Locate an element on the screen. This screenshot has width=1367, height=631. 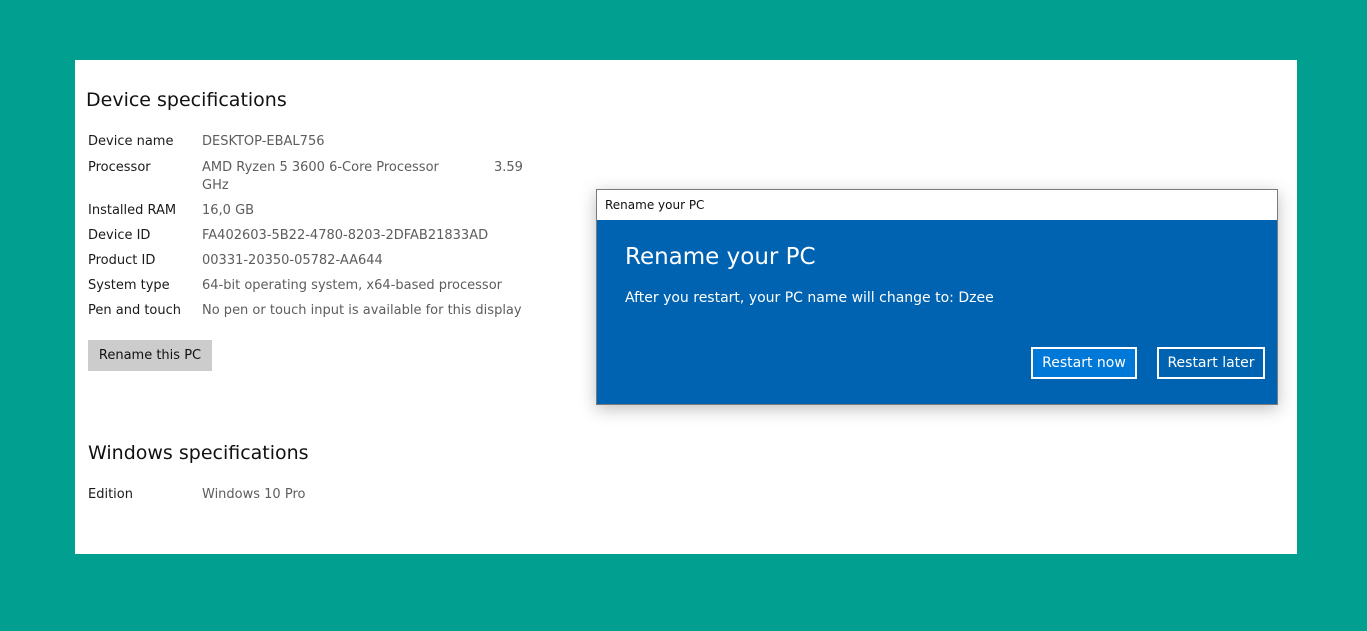
spec-value: Windows 10 Pro is located at coordinates (254, 494).